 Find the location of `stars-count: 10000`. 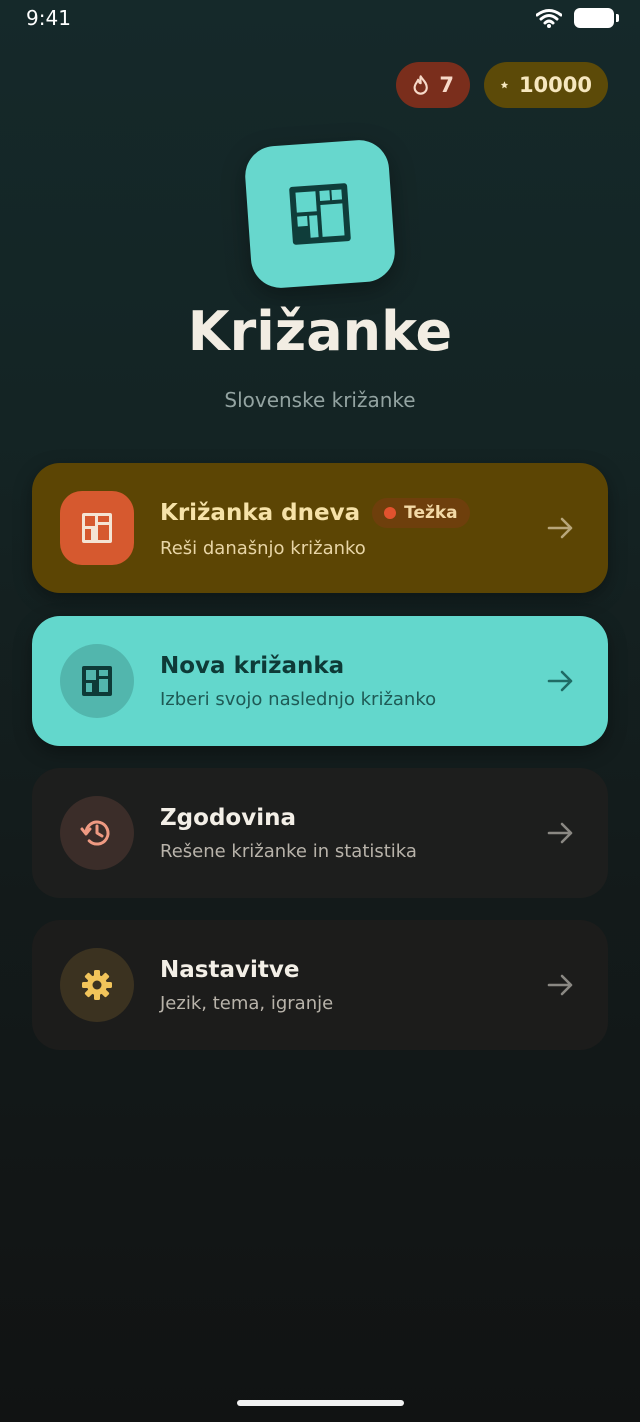

stars-count: 10000 is located at coordinates (555, 85).